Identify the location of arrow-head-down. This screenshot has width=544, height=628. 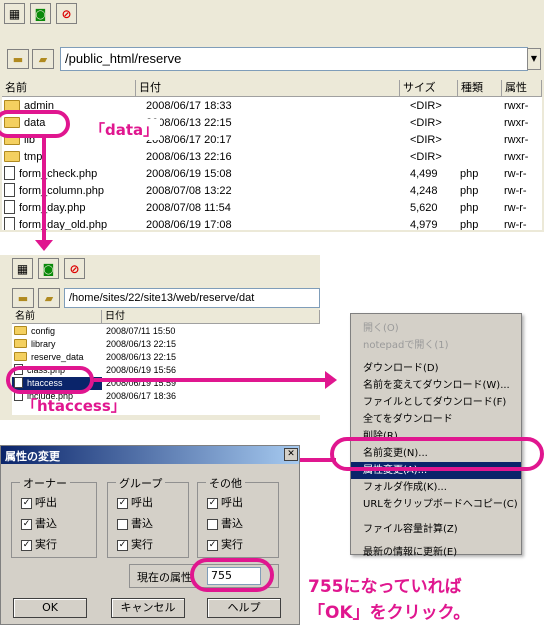
(44, 245).